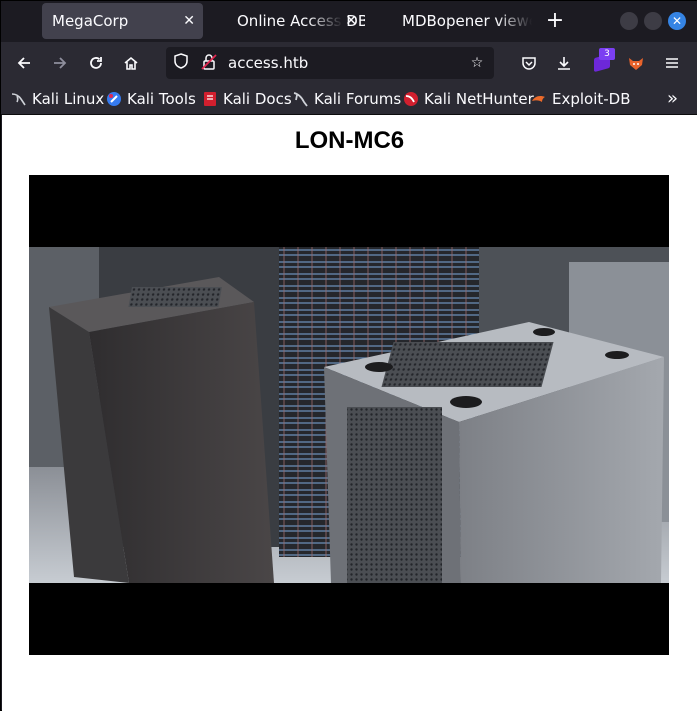 The width and height of the screenshot is (697, 711). I want to click on bookmark-kali-forums: Kali Forums, so click(347, 99).